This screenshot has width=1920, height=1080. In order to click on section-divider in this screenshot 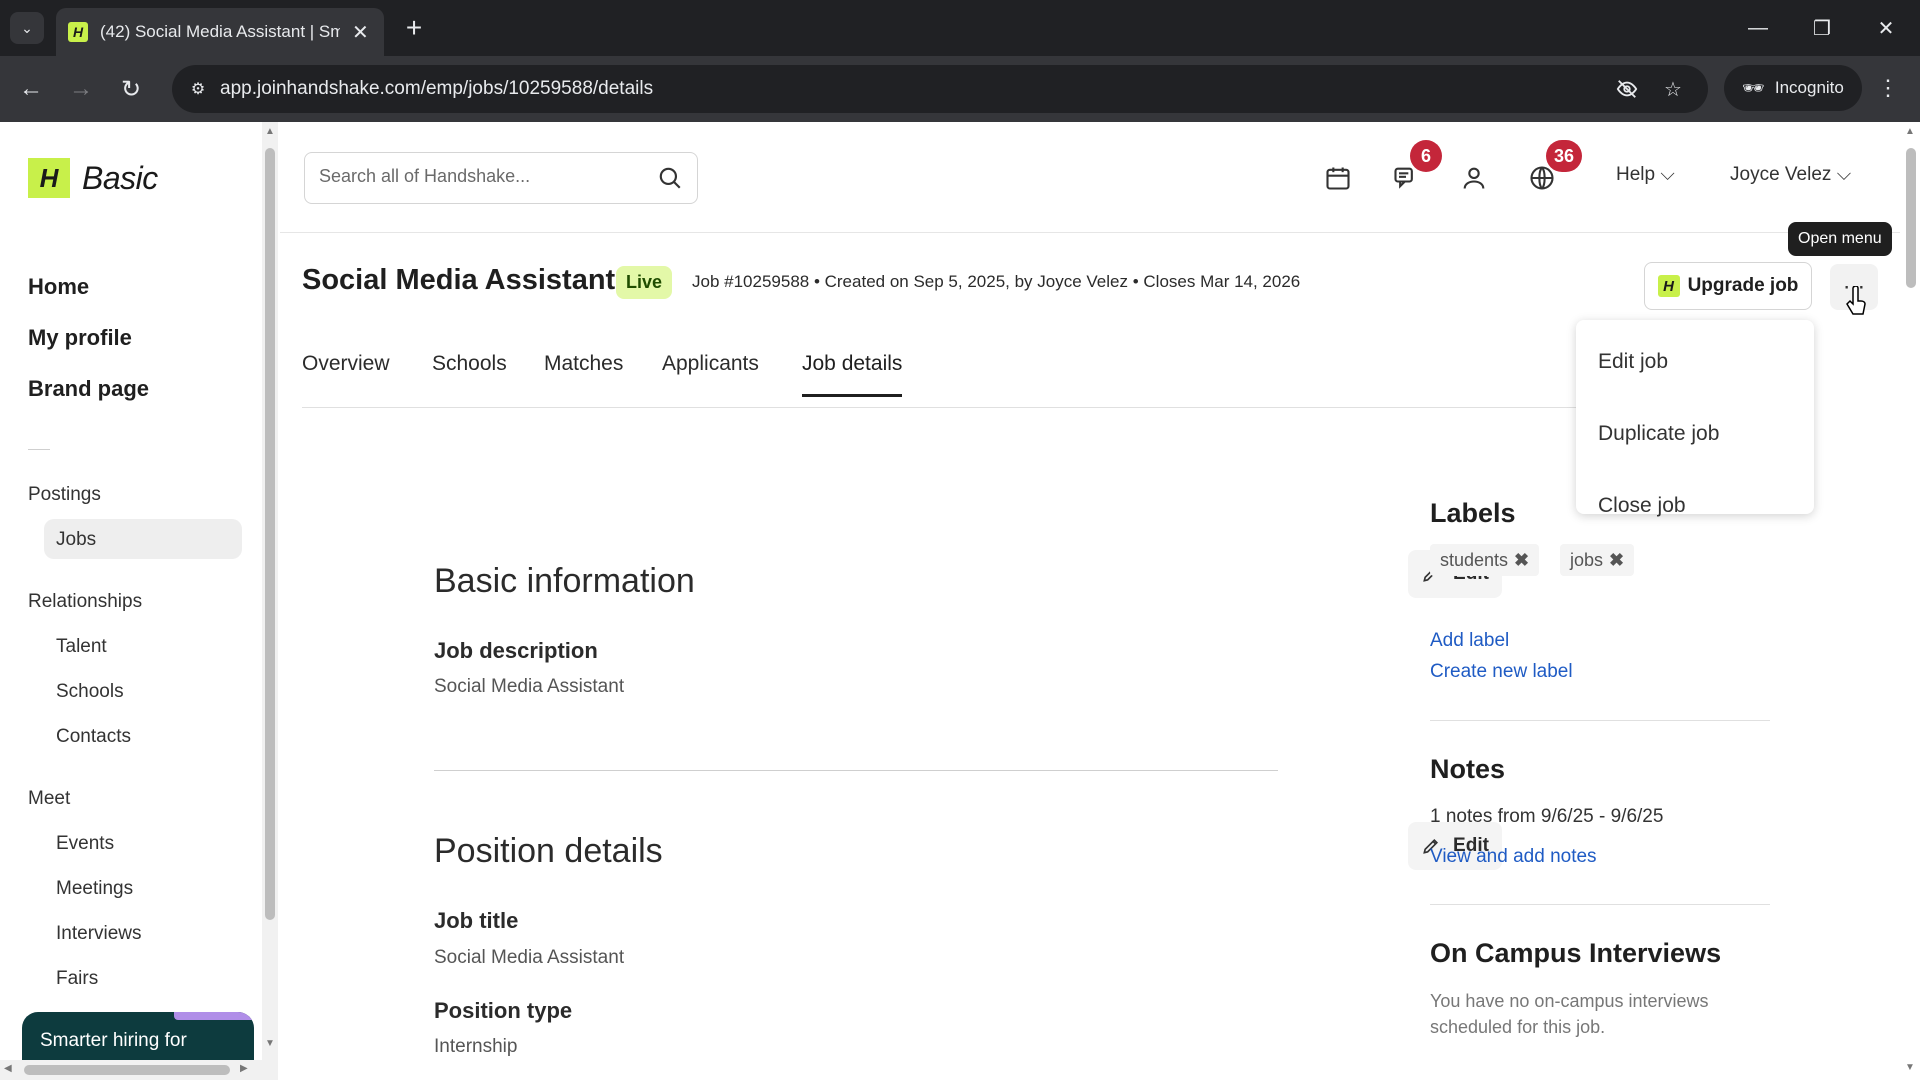, I will do `click(856, 770)`.